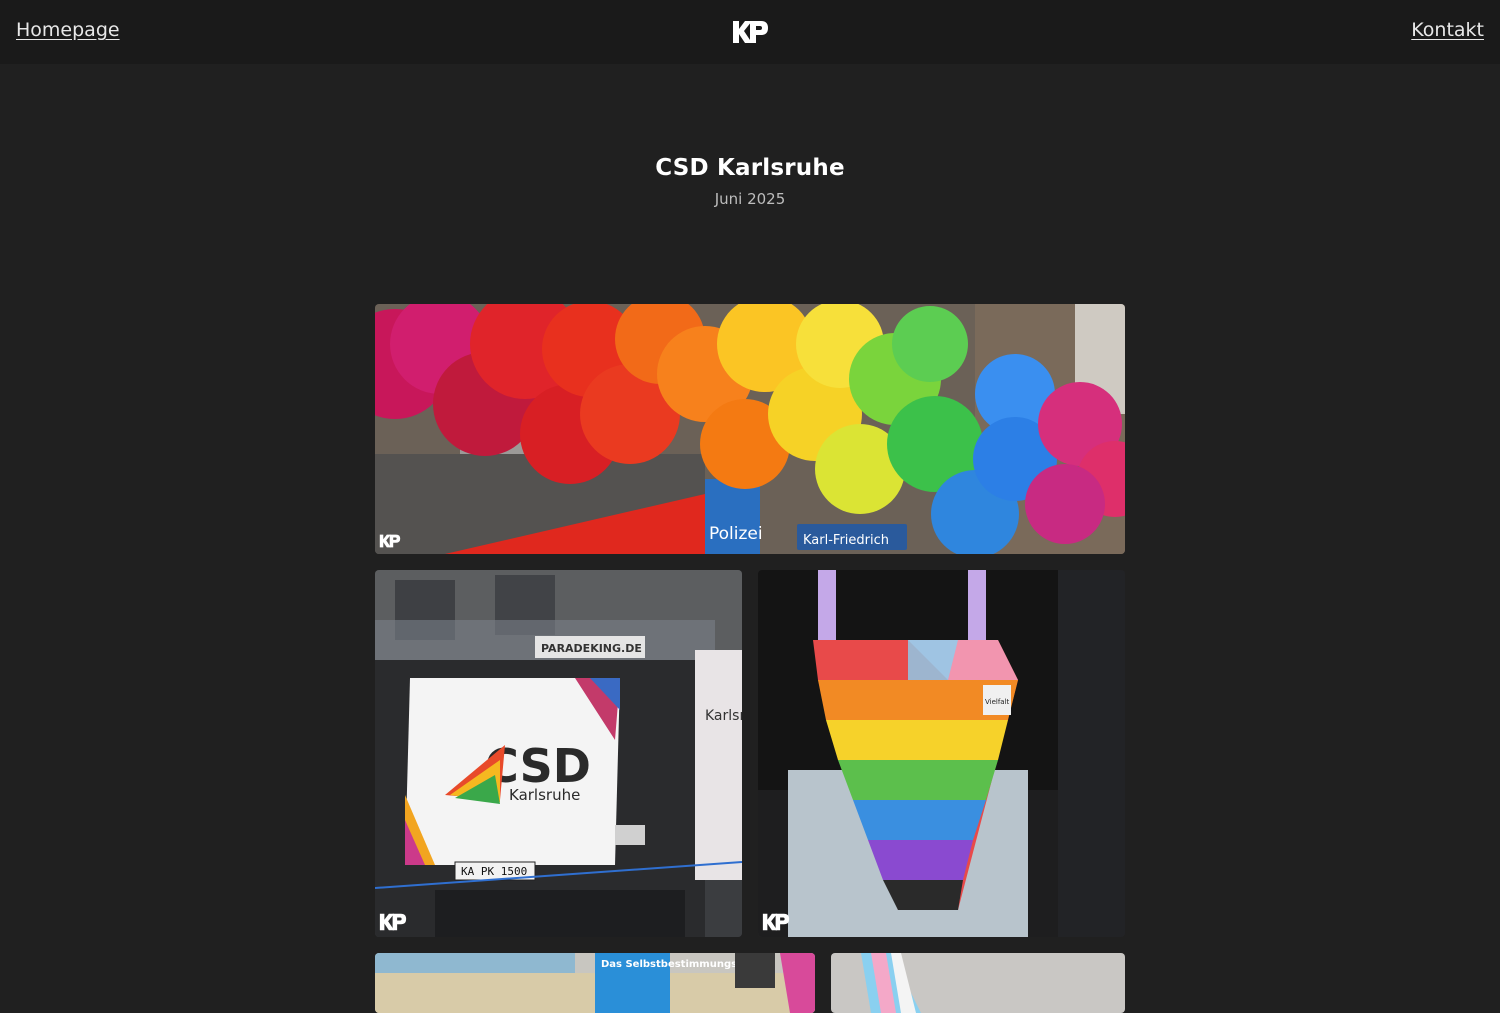 This screenshot has width=1500, height=1013. I want to click on polizei-sign-text: Polizei, so click(736, 534).